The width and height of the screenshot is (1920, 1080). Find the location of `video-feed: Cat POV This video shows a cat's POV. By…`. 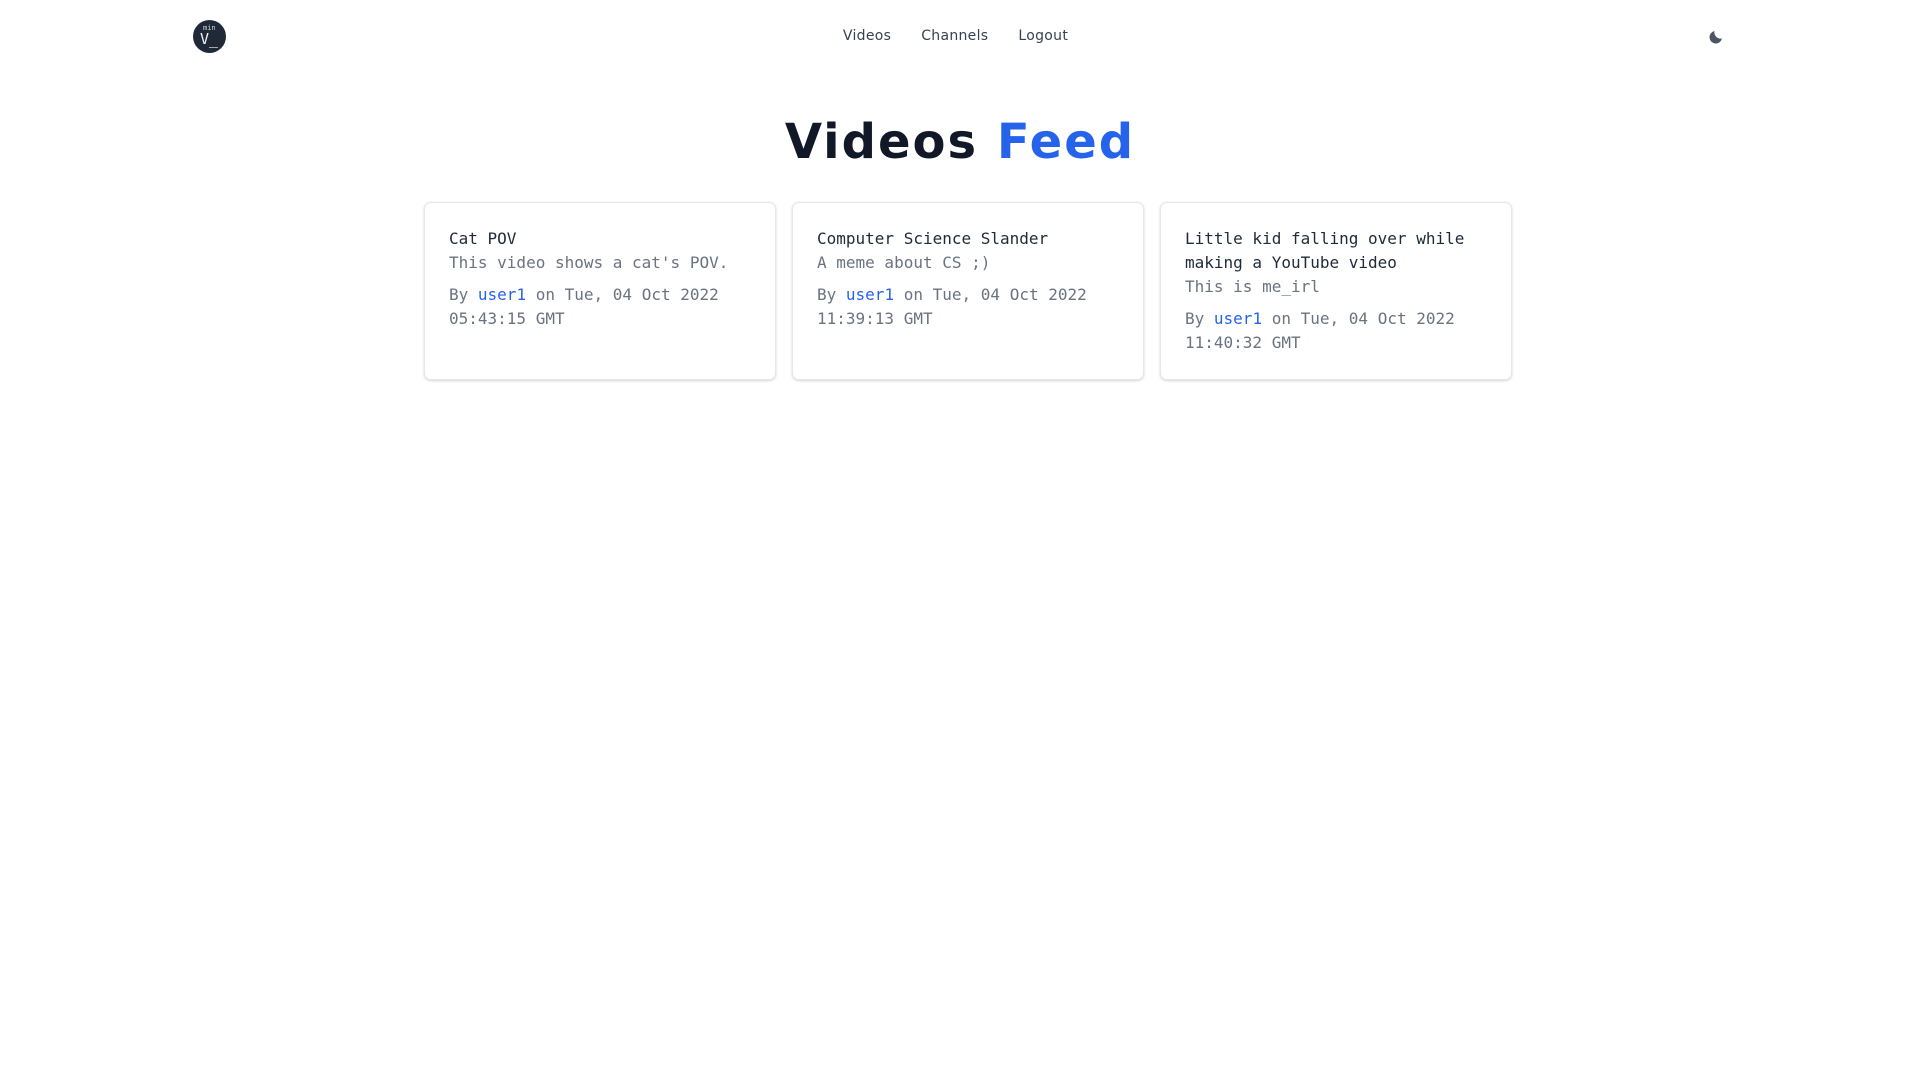

video-feed: Cat POV This video shows a cat's POV. By… is located at coordinates (968, 291).